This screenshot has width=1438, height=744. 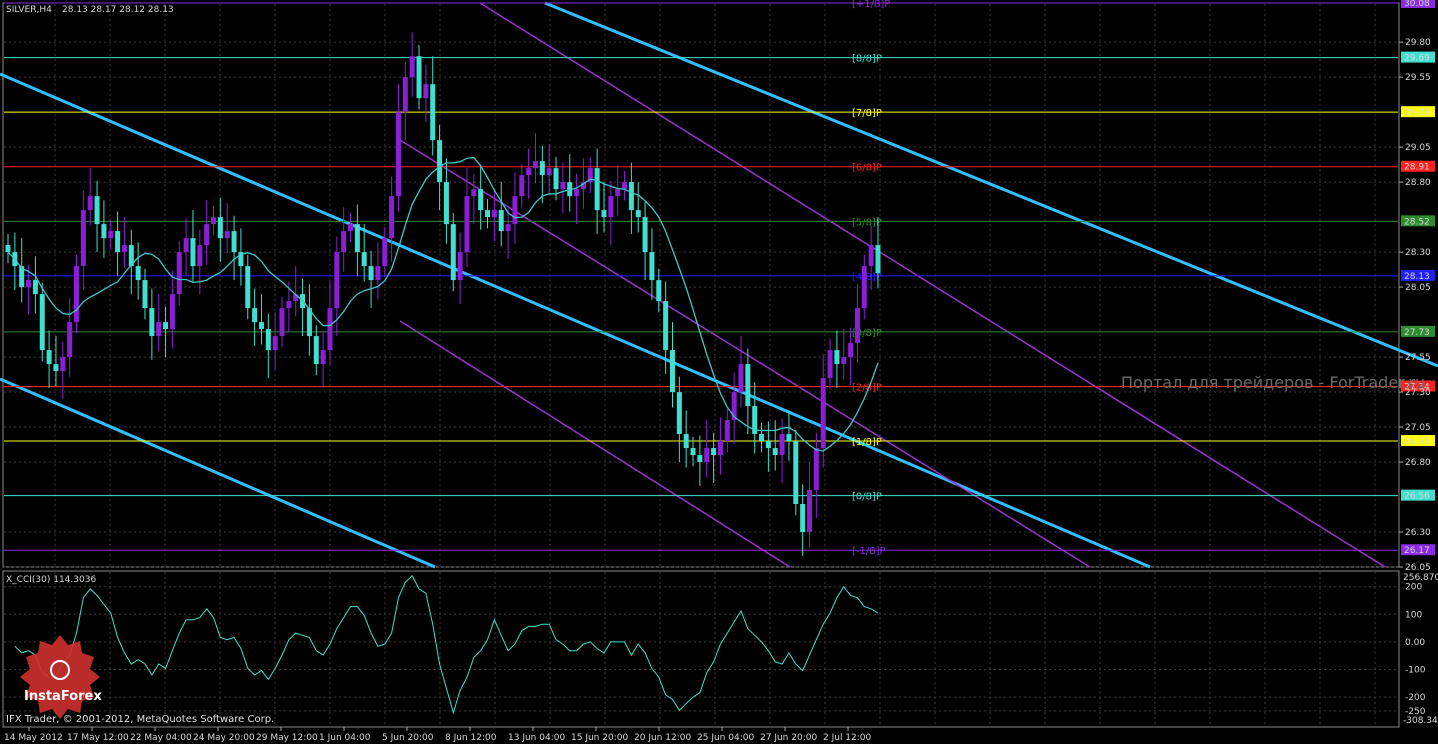 What do you see at coordinates (1415, 670) in the screenshot?
I see `cci-tick-label: -100` at bounding box center [1415, 670].